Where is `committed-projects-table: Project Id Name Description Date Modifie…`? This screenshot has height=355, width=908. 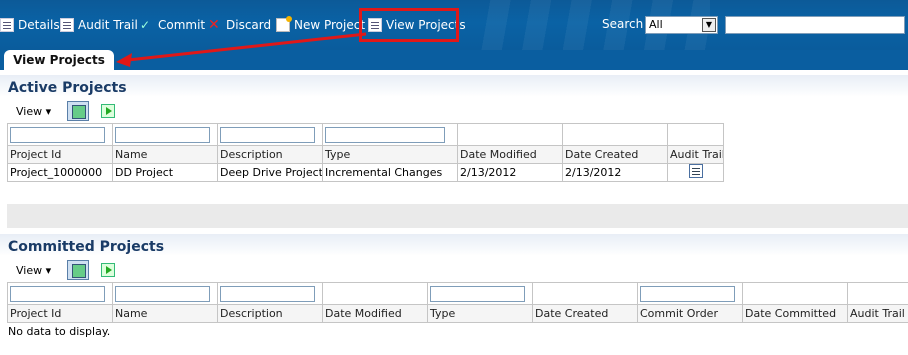
committed-projects-table: Project Id Name Description Date Modifie… is located at coordinates (457, 302).